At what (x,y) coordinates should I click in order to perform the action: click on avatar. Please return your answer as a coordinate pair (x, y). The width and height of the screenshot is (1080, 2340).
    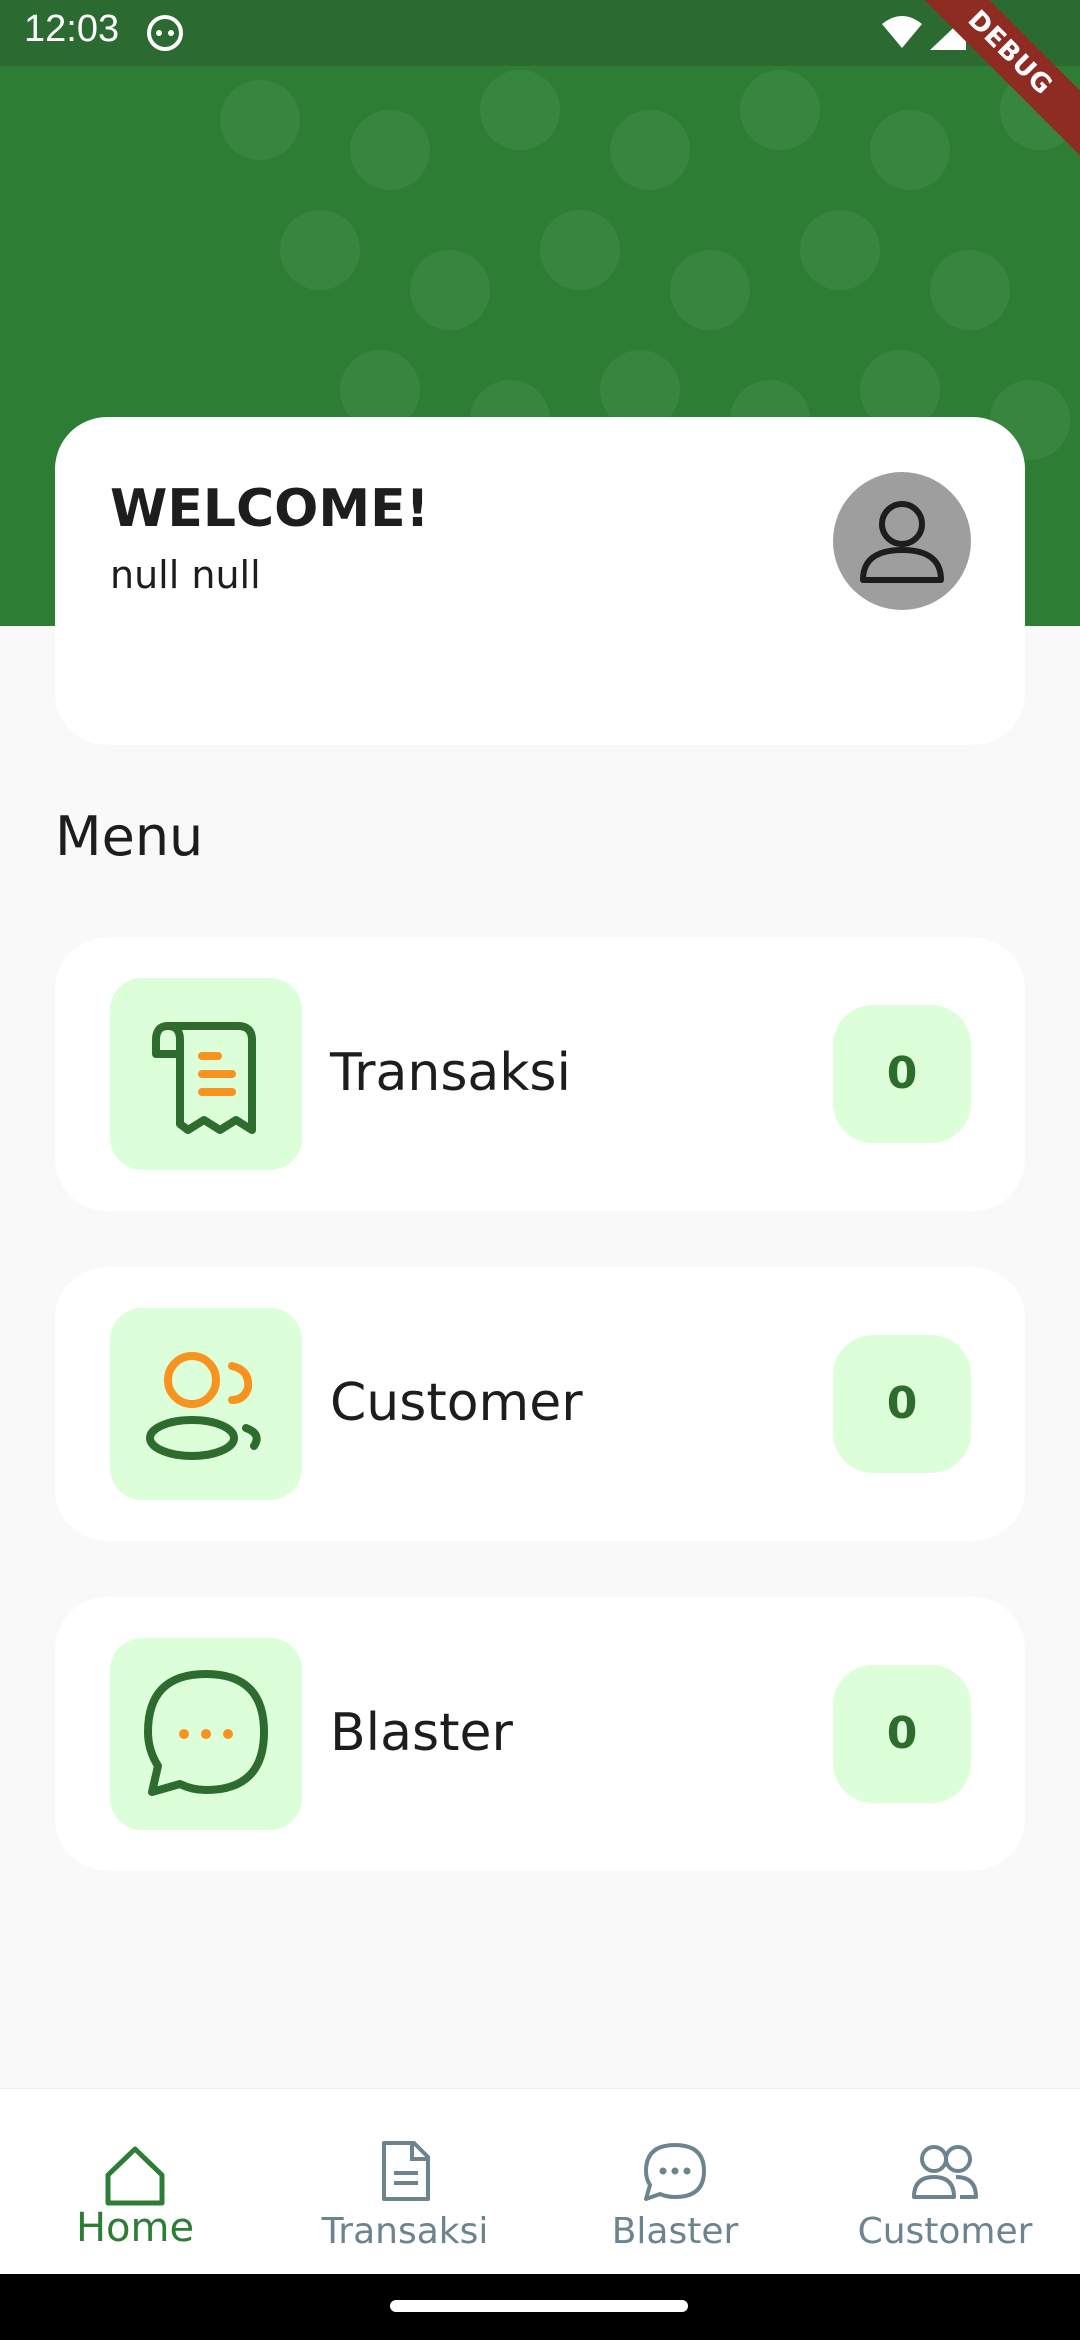
    Looking at the image, I should click on (902, 541).